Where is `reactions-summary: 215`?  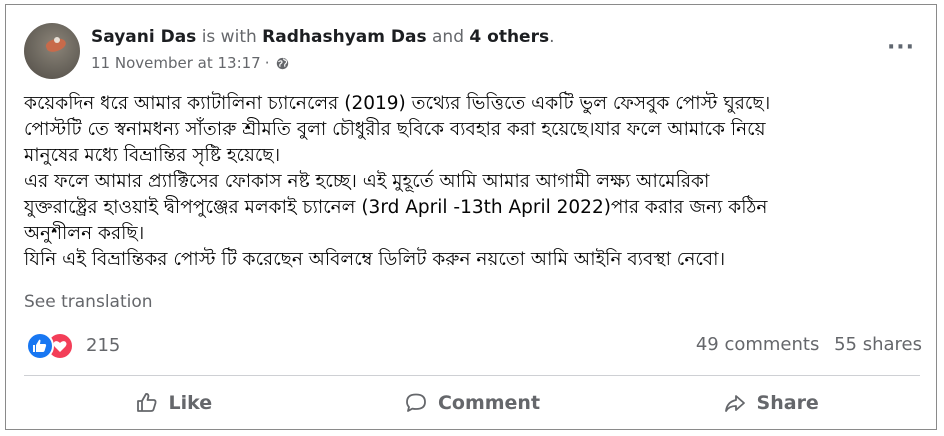
reactions-summary: 215 is located at coordinates (73, 346).